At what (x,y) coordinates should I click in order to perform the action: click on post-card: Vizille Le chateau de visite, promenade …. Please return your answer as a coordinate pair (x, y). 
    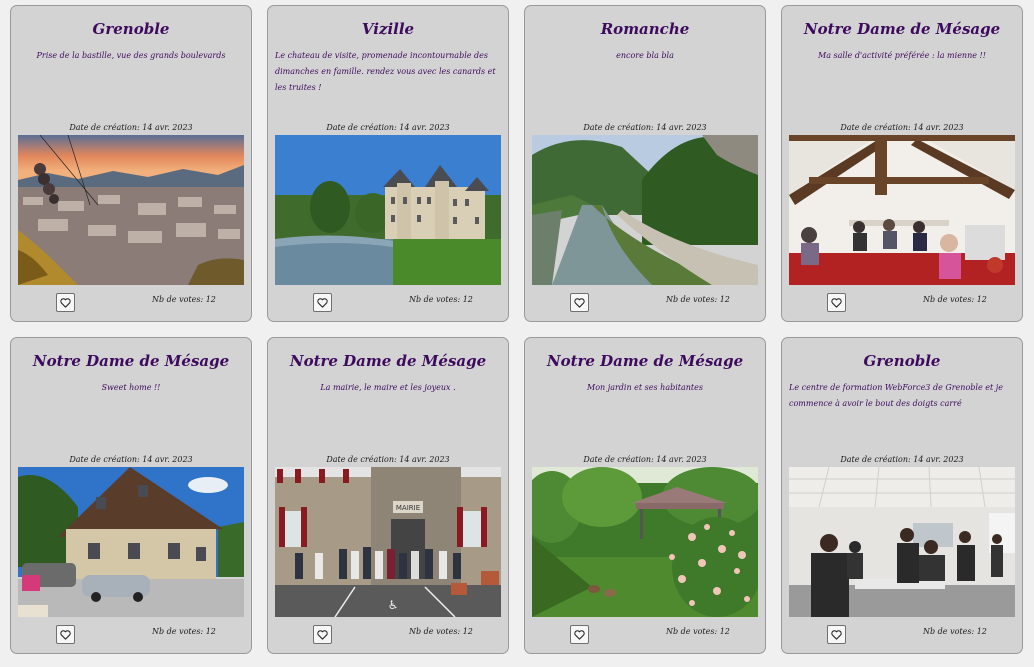
    Looking at the image, I should click on (388, 163).